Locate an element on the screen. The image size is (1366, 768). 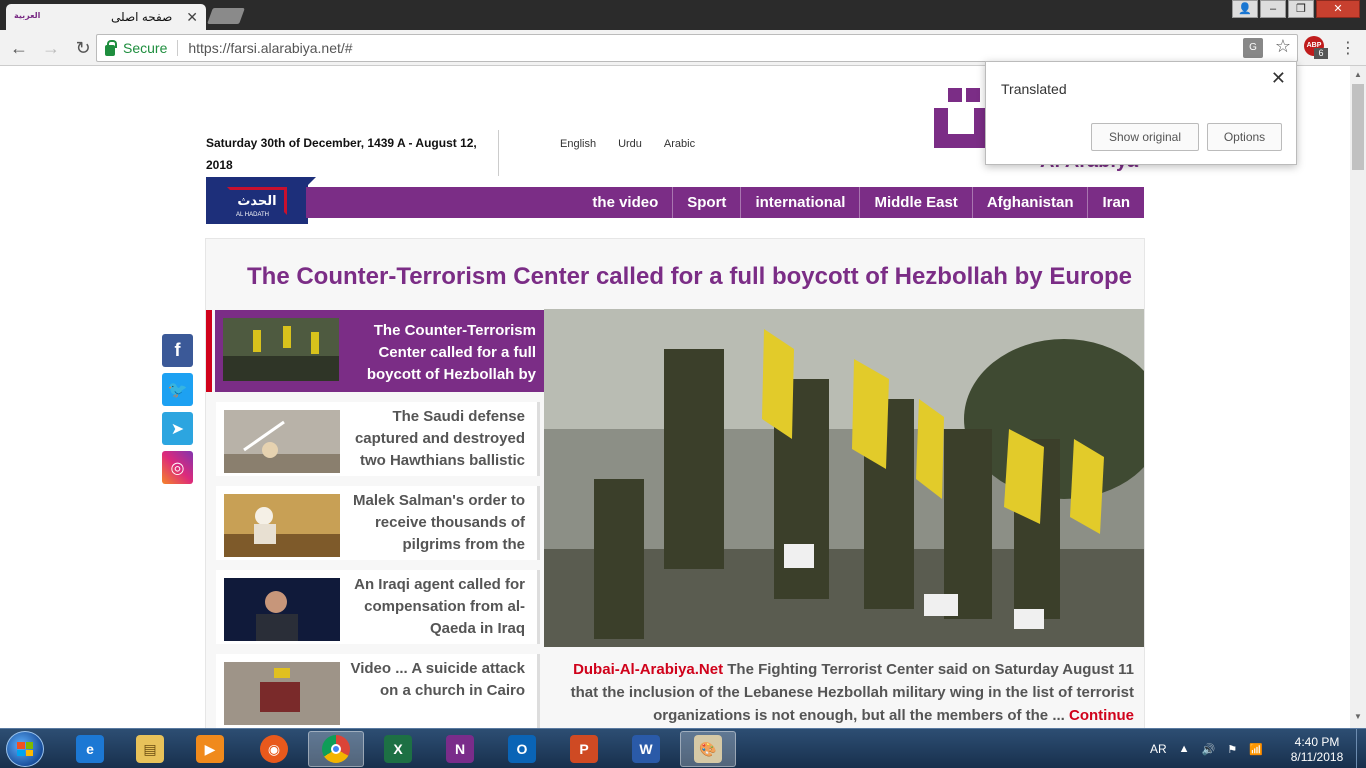
browser-titlebar: العربية صفحه اصلی ✕ 👤 – ❐ ✕ is located at coordinates (683, 15).